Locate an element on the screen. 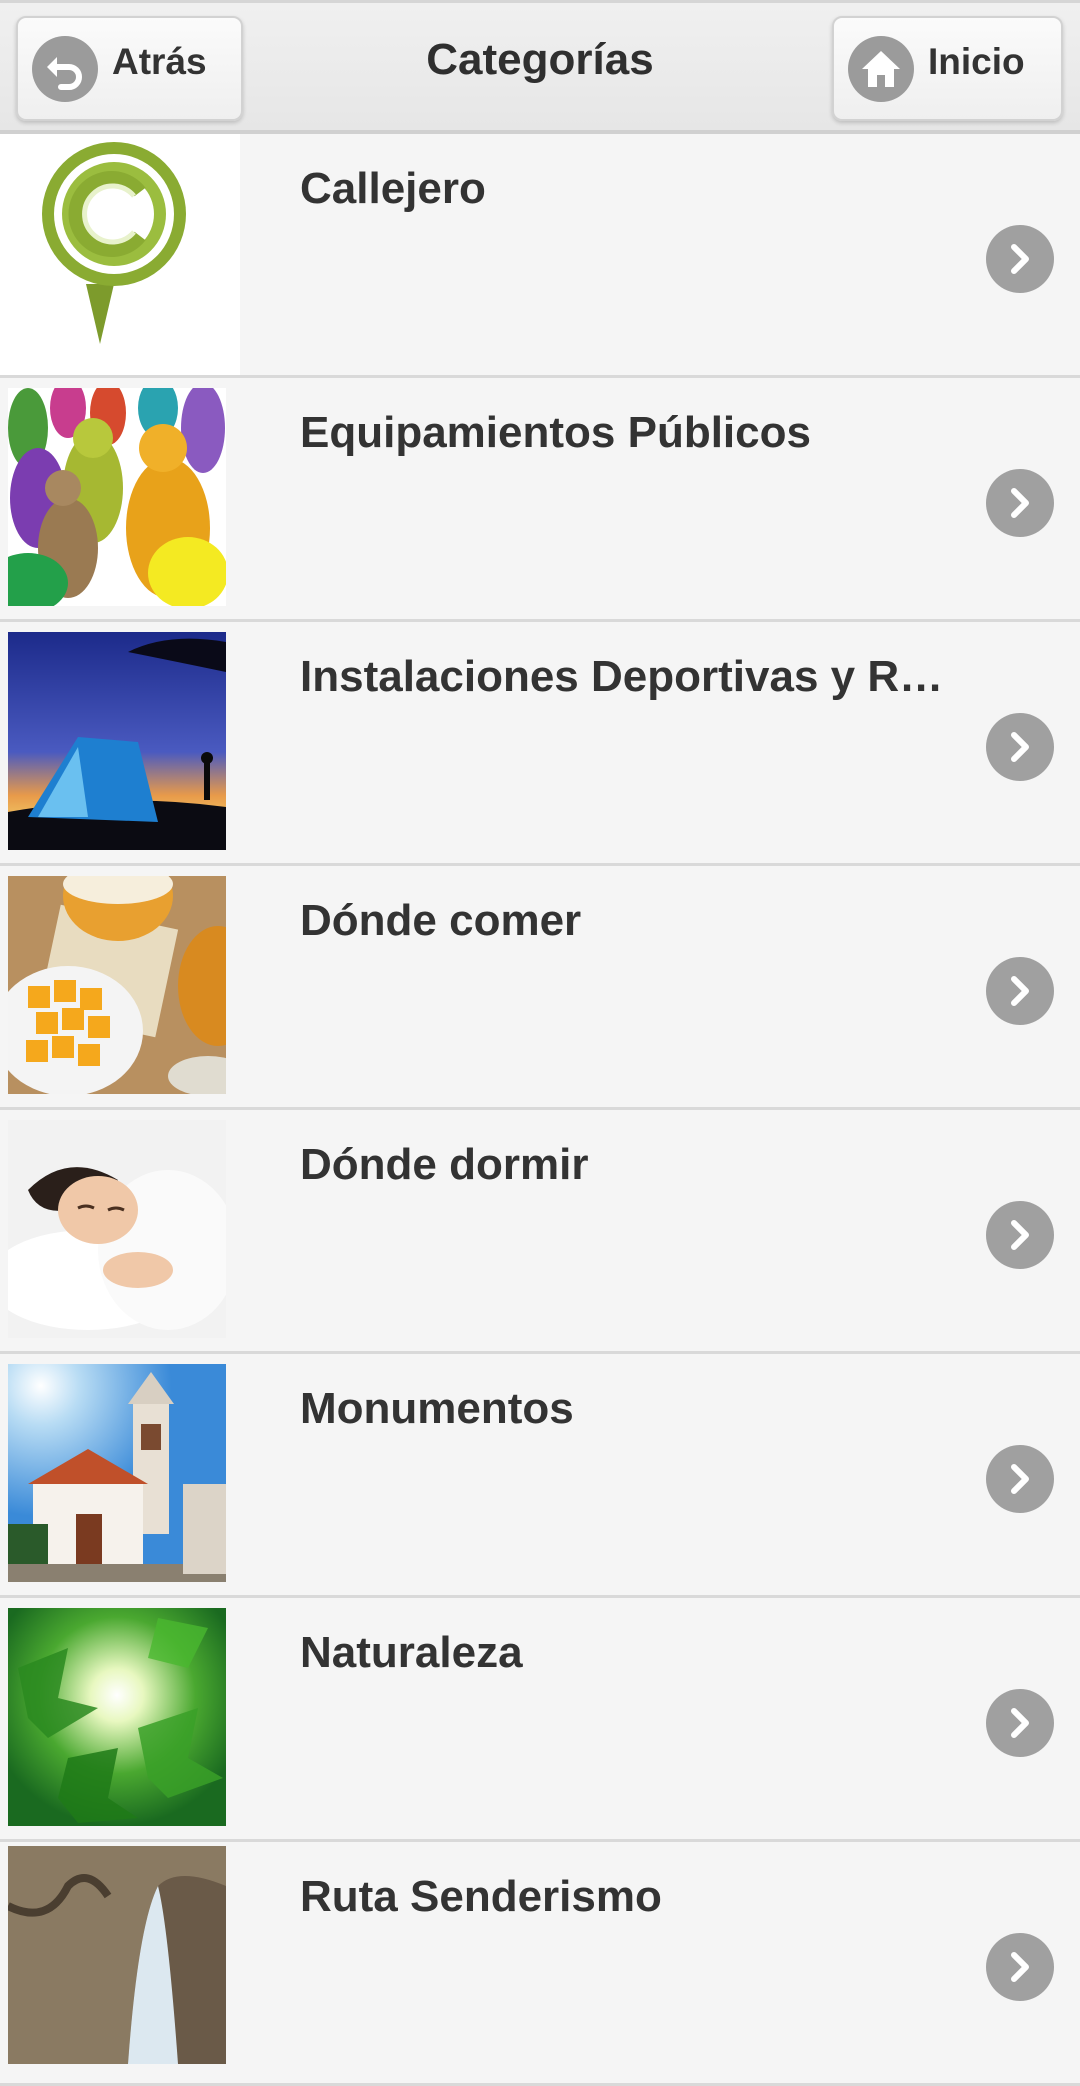 The image size is (1080, 2086). list-item-label: Dónde comer is located at coordinates (441, 920).